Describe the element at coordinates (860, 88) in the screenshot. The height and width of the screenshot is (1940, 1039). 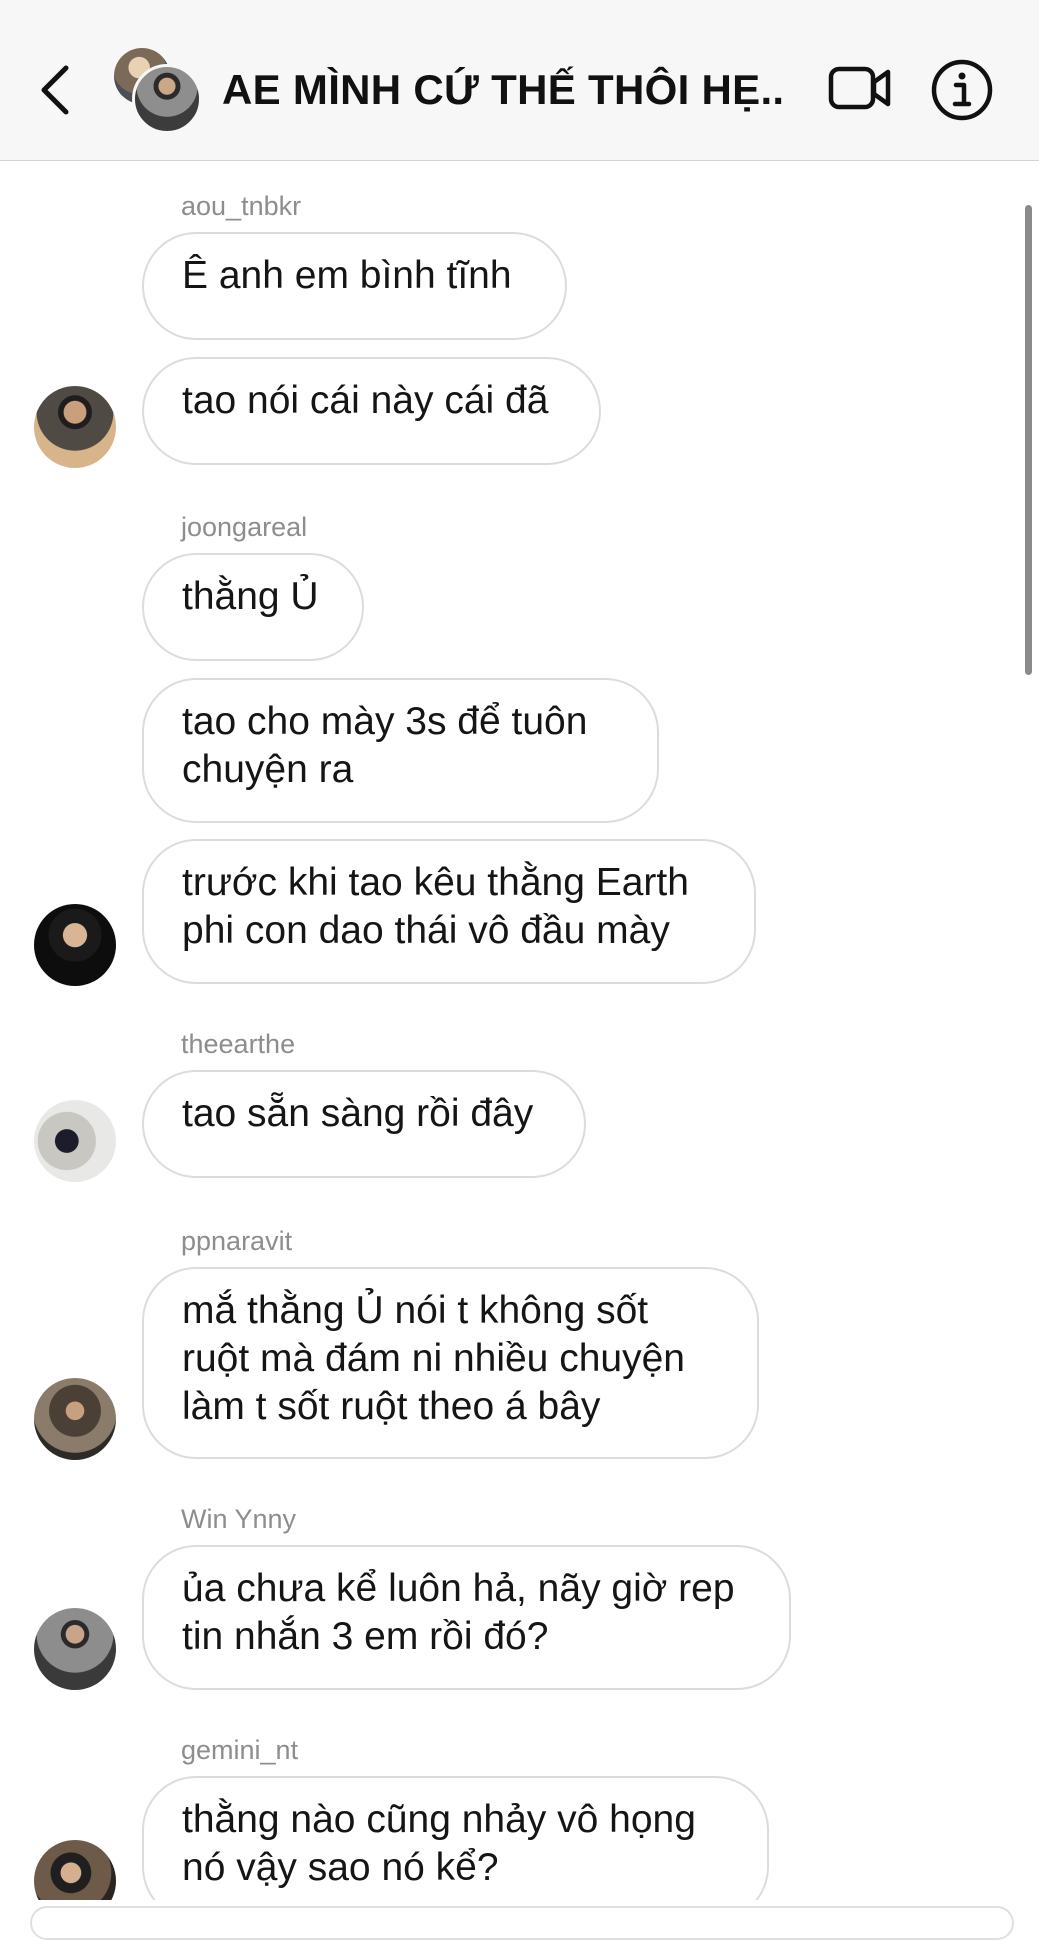
I see `video-camera-icon` at that location.